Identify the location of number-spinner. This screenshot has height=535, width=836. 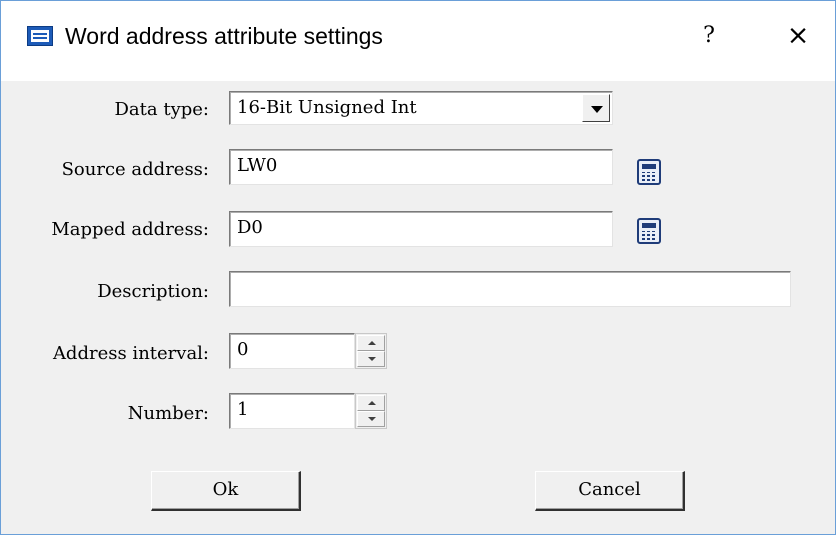
(371, 411).